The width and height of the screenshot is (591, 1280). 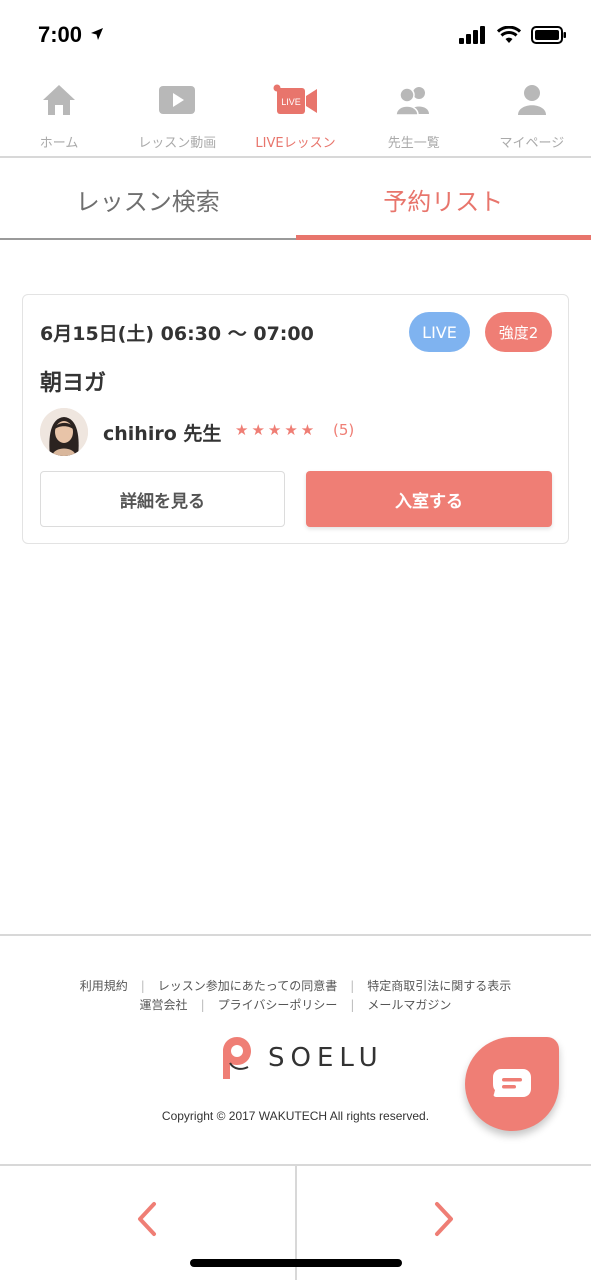 What do you see at coordinates (413, 100) in the screenshot?
I see `teachers-icon` at bounding box center [413, 100].